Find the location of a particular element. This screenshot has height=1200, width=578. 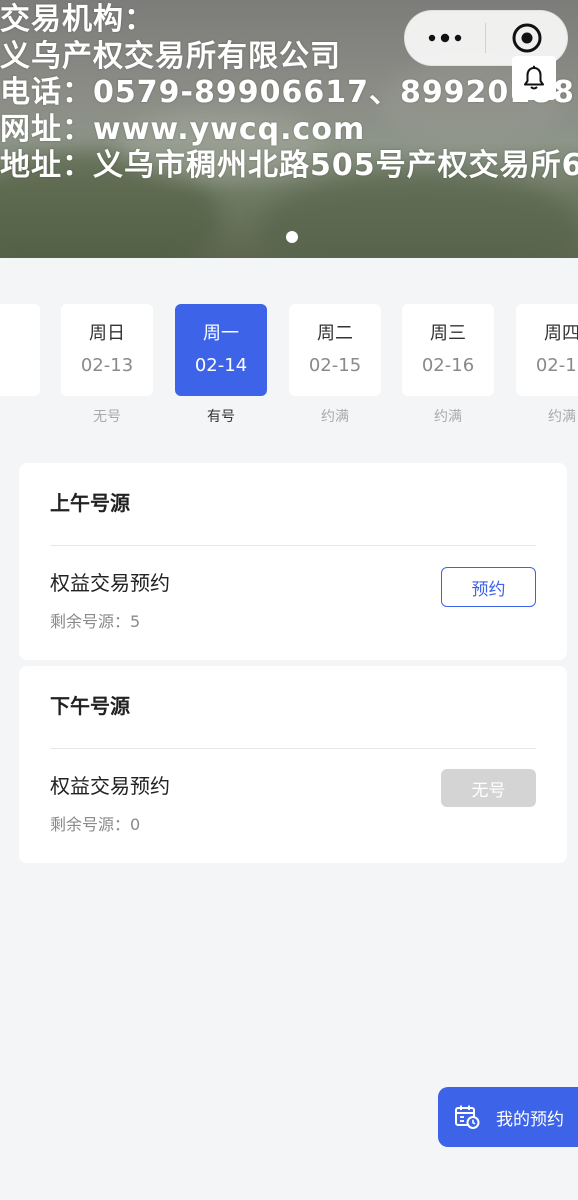

bell-icon is located at coordinates (534, 77).